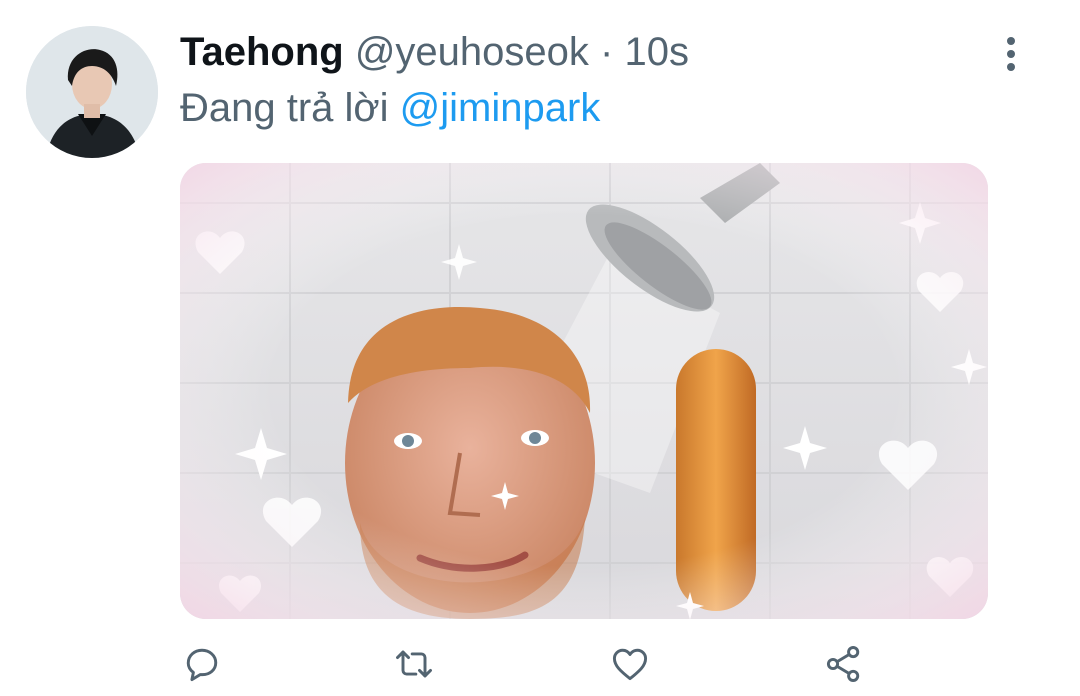  Describe the element at coordinates (657, 52) in the screenshot. I see `timestamp: 10s` at that location.